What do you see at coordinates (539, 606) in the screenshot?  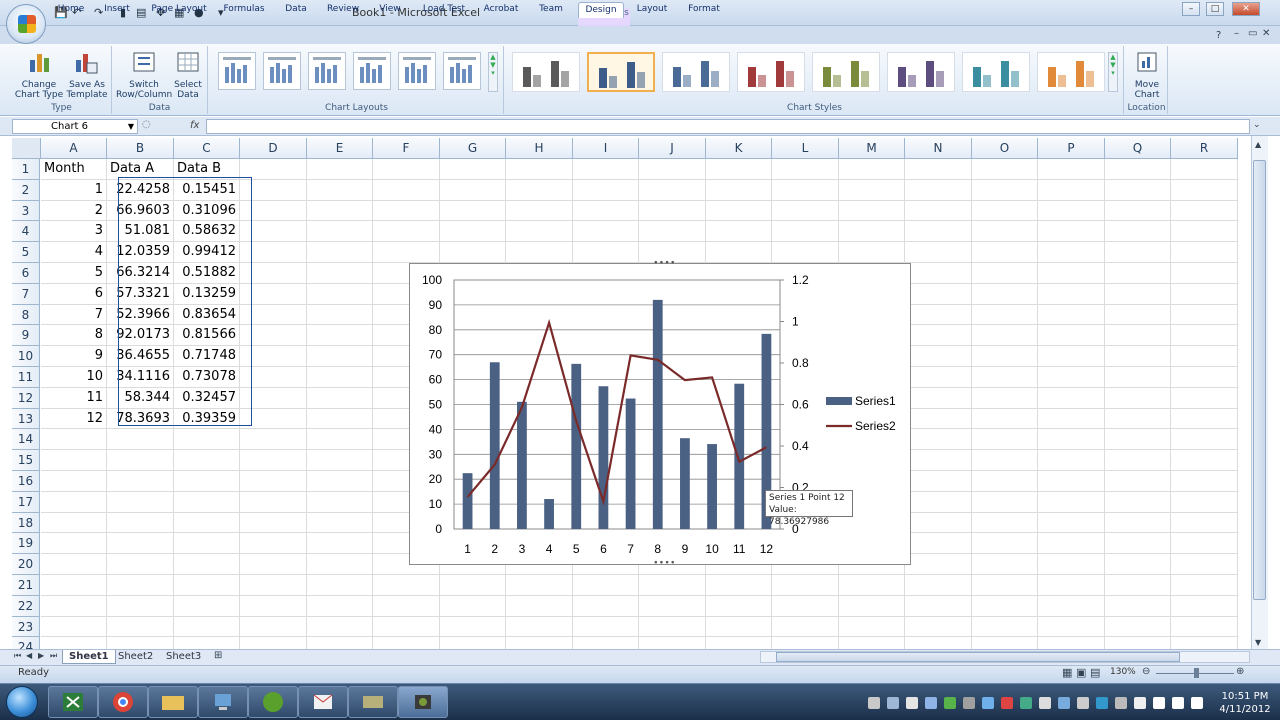 I see `cell-H22` at bounding box center [539, 606].